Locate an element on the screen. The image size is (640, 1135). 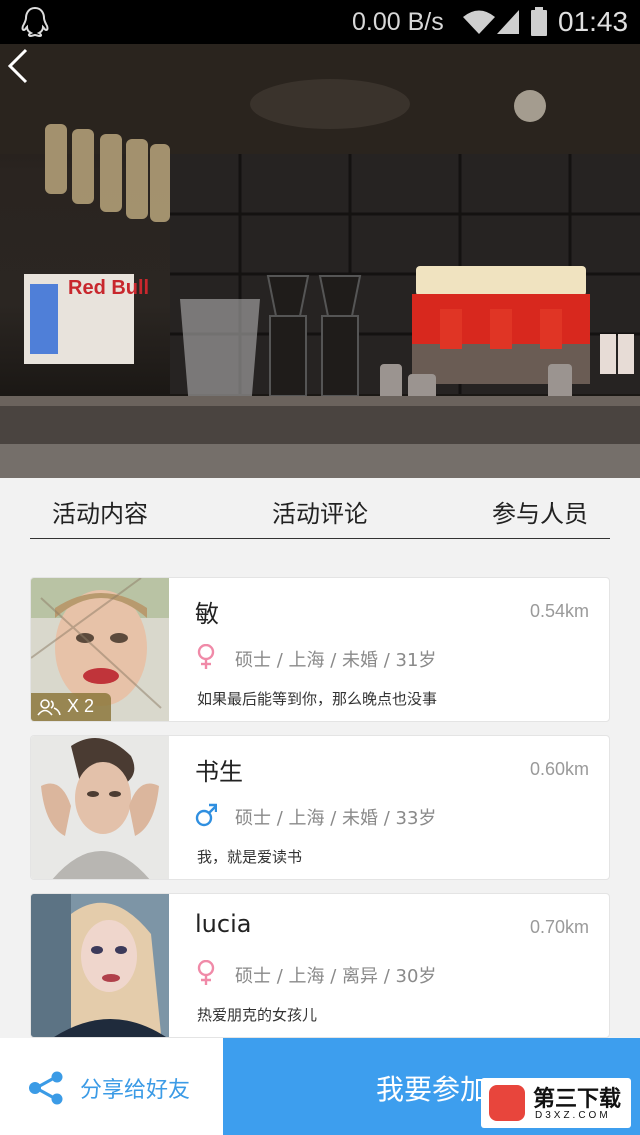
watermark: 第三下载 D3XZ.COM is located at coordinates (556, 1103).